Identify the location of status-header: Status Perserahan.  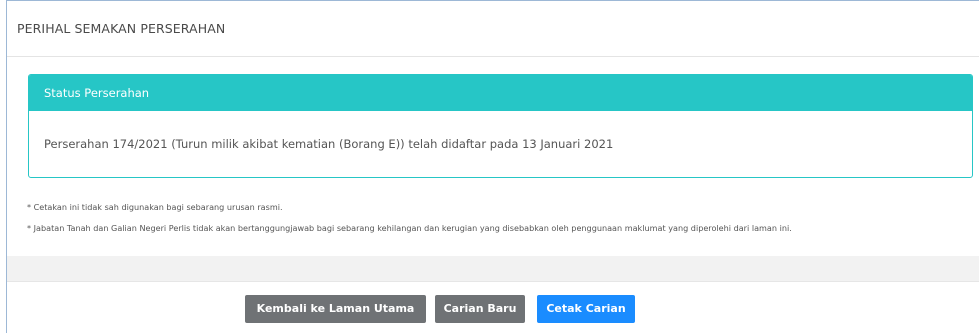
(500, 93).